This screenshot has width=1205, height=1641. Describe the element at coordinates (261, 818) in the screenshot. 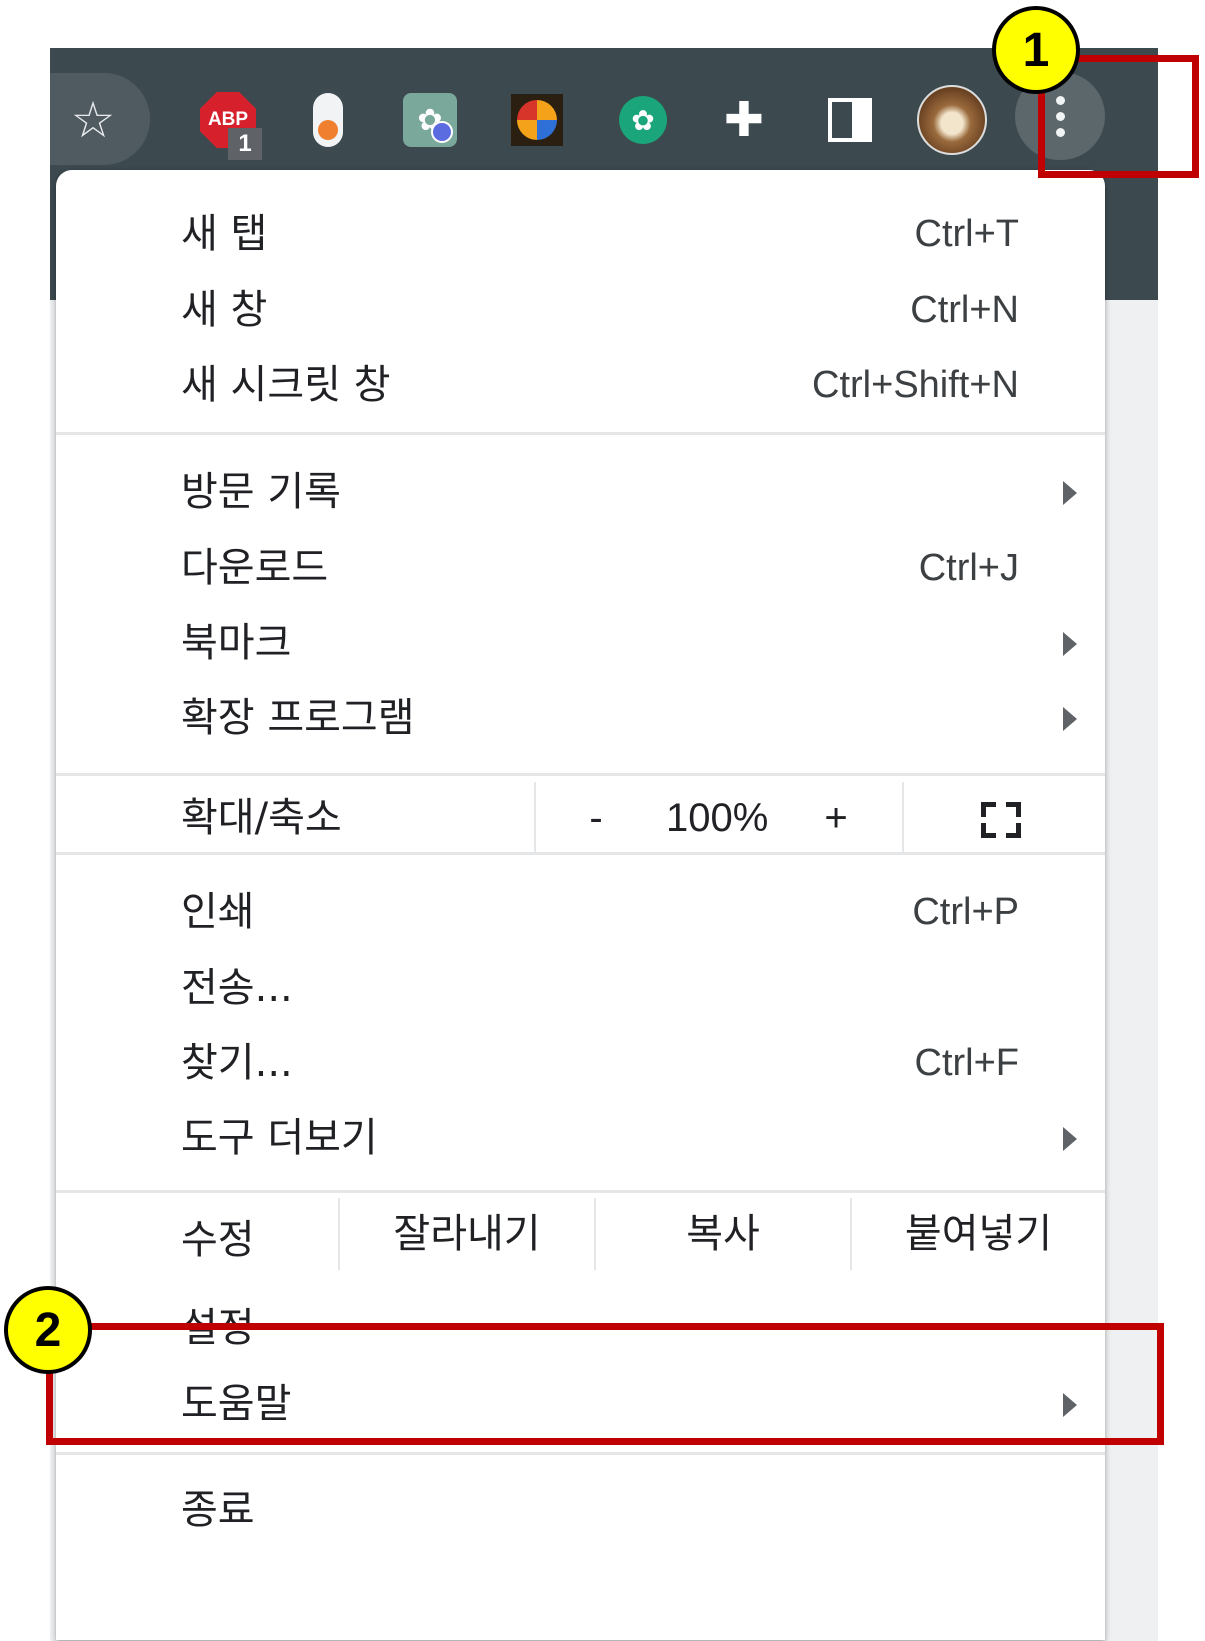

I see `zoom-label: 확대/축소` at that location.